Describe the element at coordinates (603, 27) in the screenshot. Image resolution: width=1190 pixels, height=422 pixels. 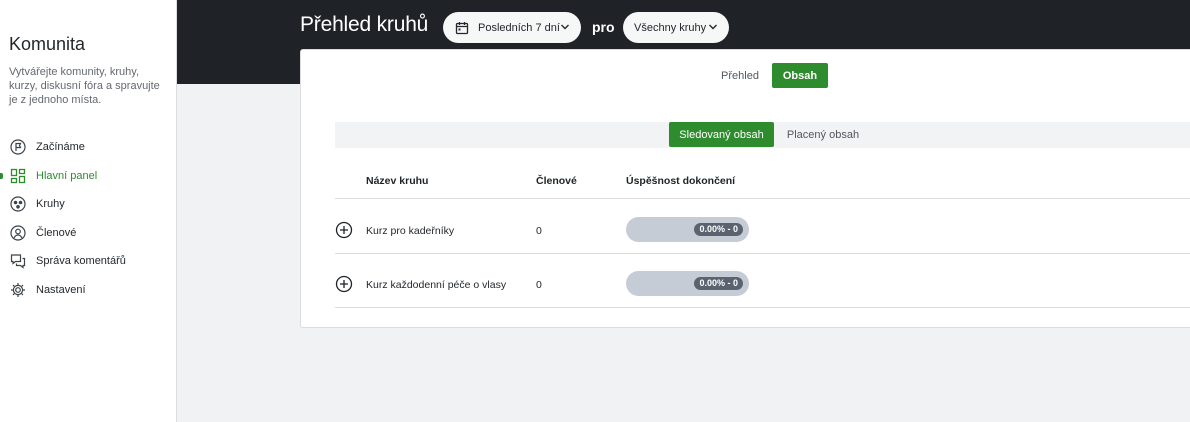
I see `connector-text: pro` at that location.